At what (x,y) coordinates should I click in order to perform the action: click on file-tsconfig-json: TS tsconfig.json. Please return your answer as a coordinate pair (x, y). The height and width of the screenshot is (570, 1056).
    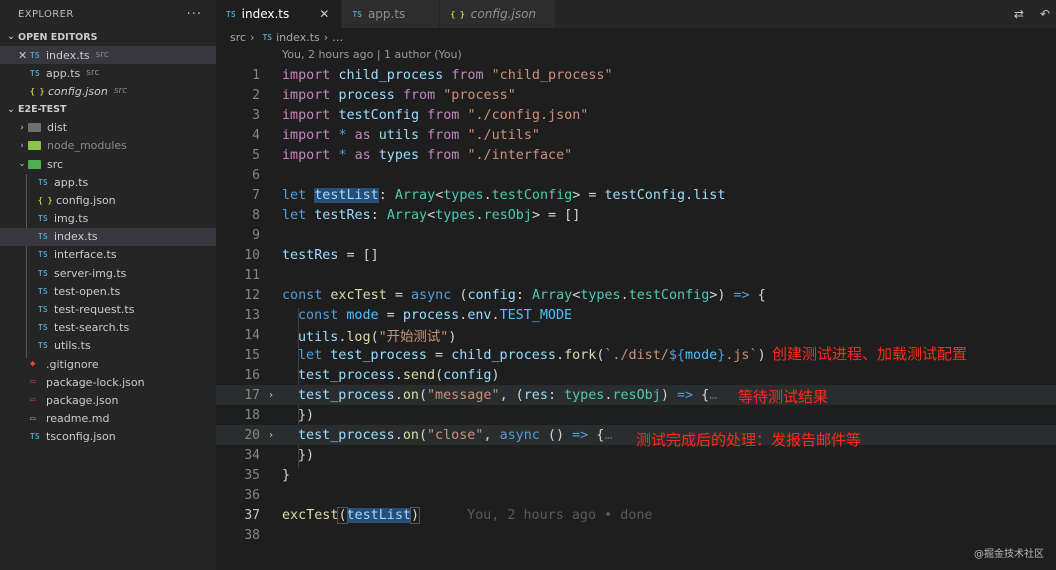
    Looking at the image, I should click on (108, 437).